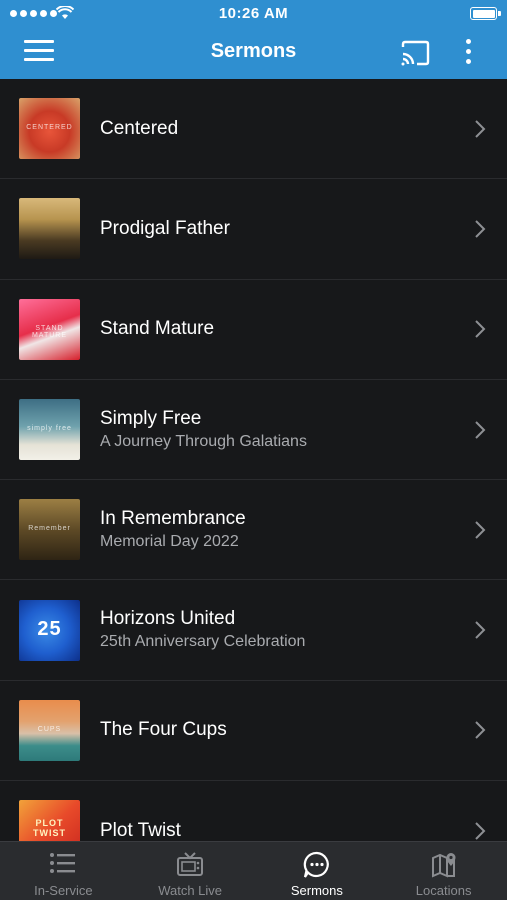  Describe the element at coordinates (485, 13) in the screenshot. I see `battery-icon` at that location.